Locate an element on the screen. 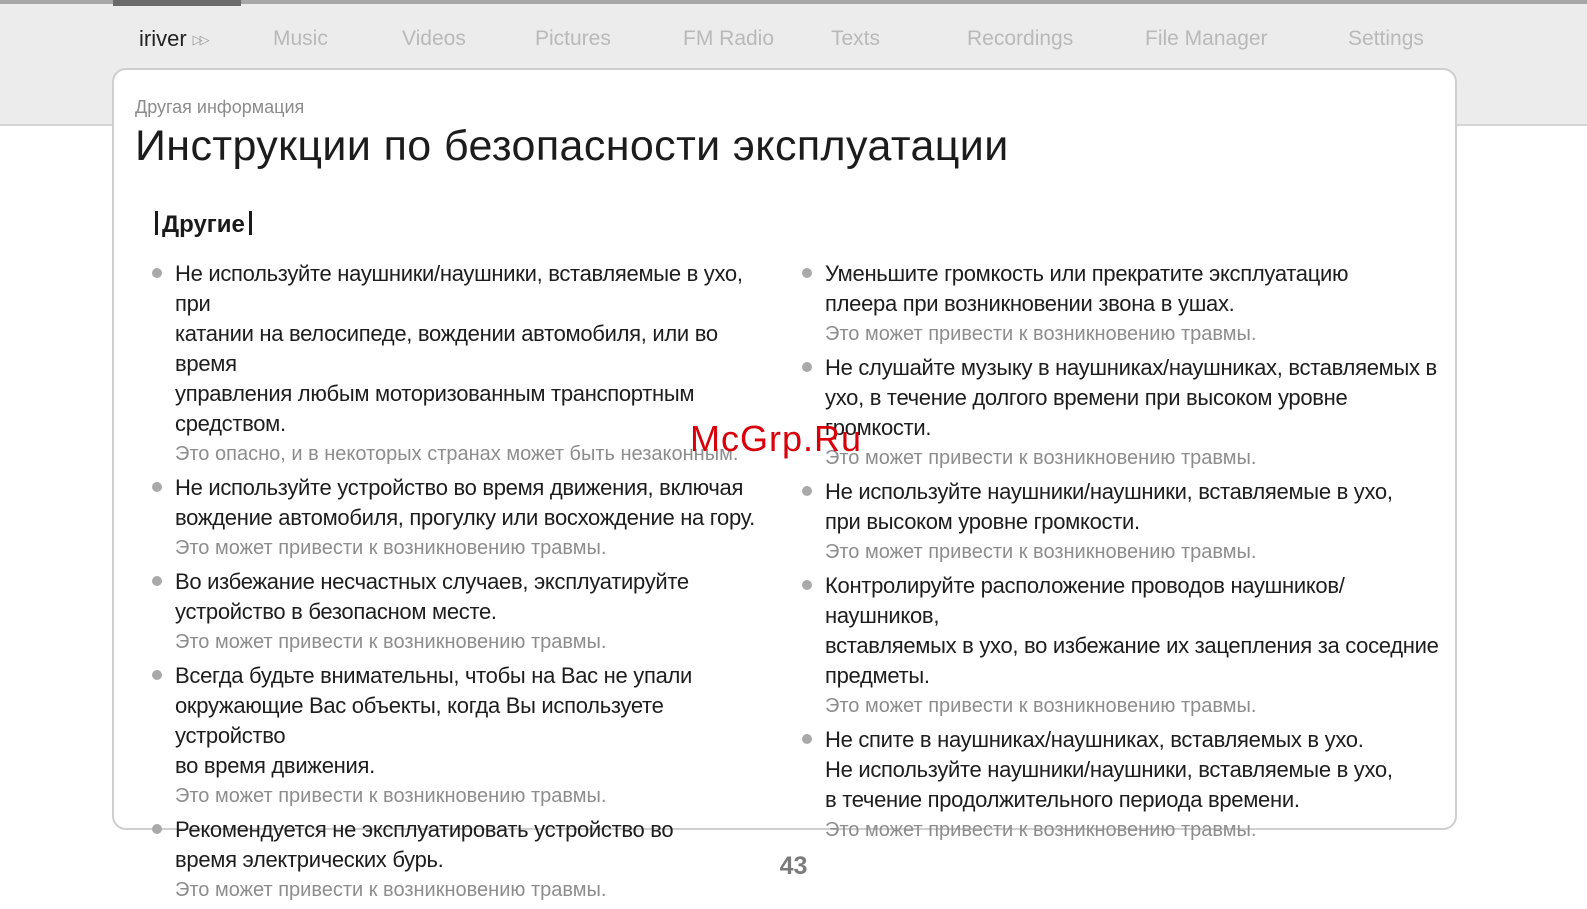 The width and height of the screenshot is (1587, 909). watermark: McGrp.Ru is located at coordinates (776, 438).